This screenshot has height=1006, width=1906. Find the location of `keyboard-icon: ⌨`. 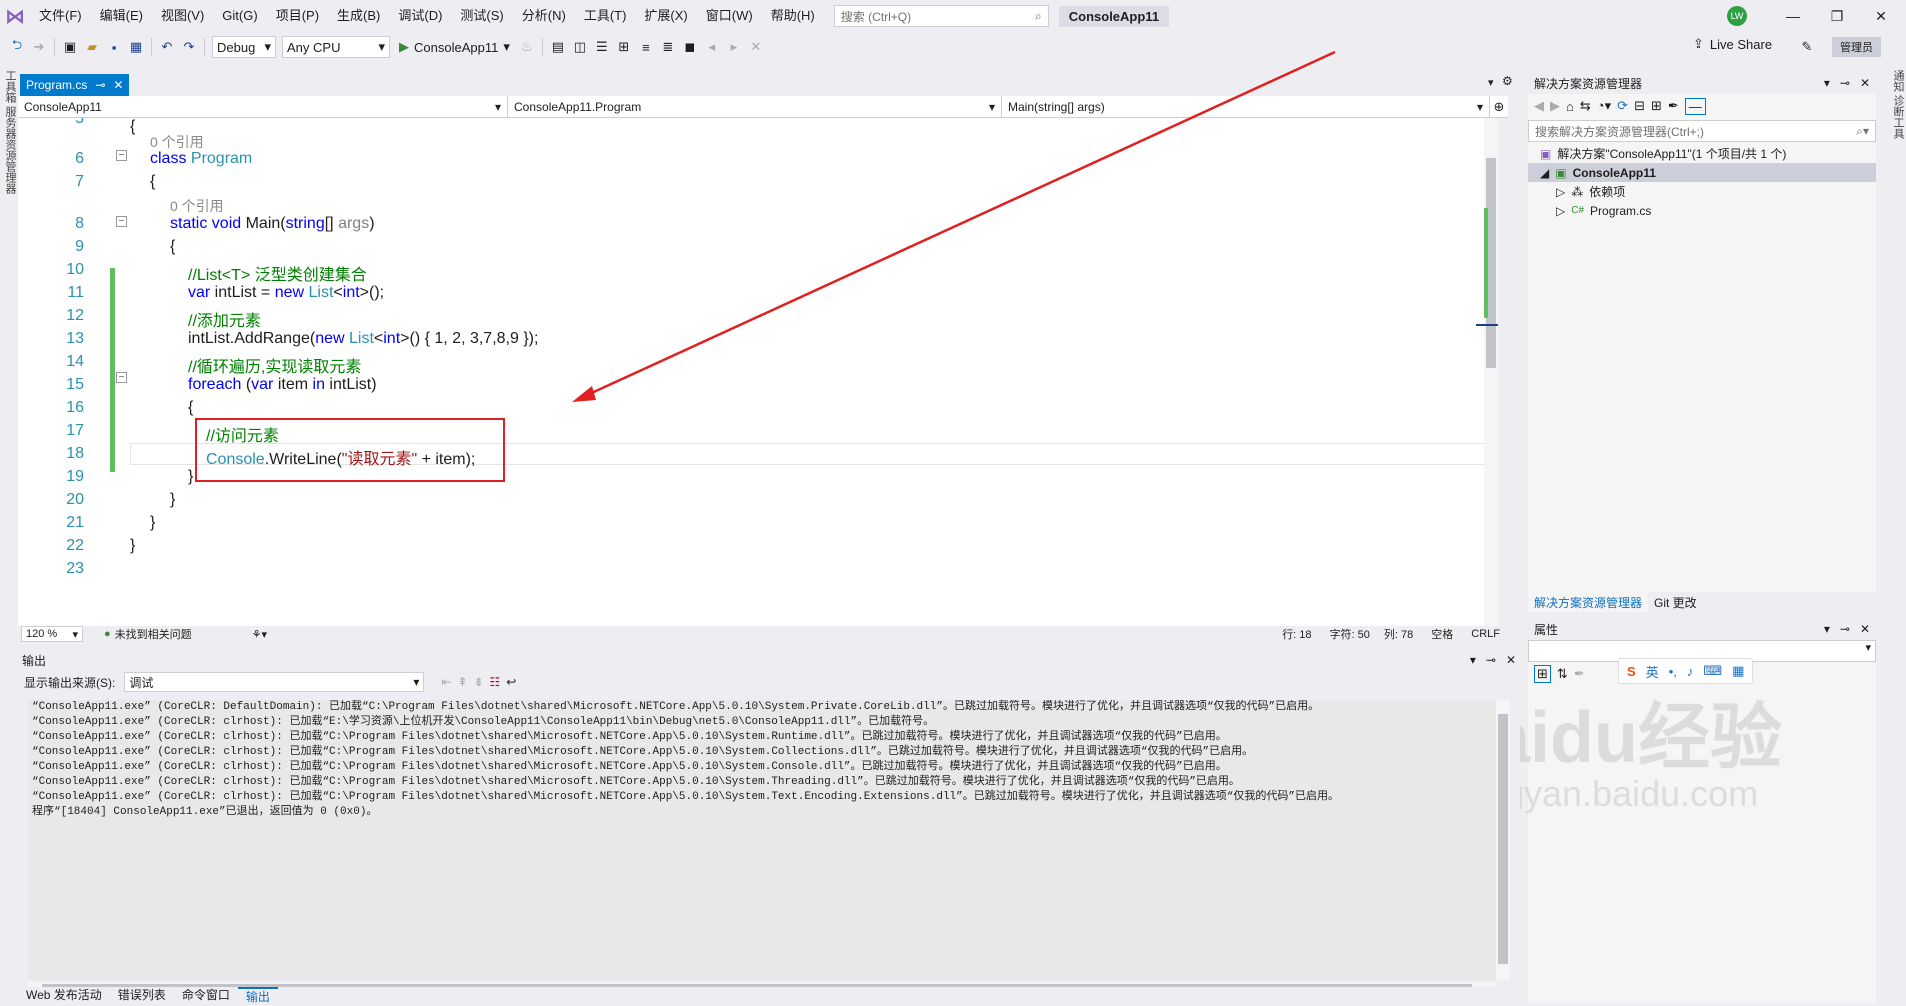

keyboard-icon: ⌨ is located at coordinates (1712, 671).